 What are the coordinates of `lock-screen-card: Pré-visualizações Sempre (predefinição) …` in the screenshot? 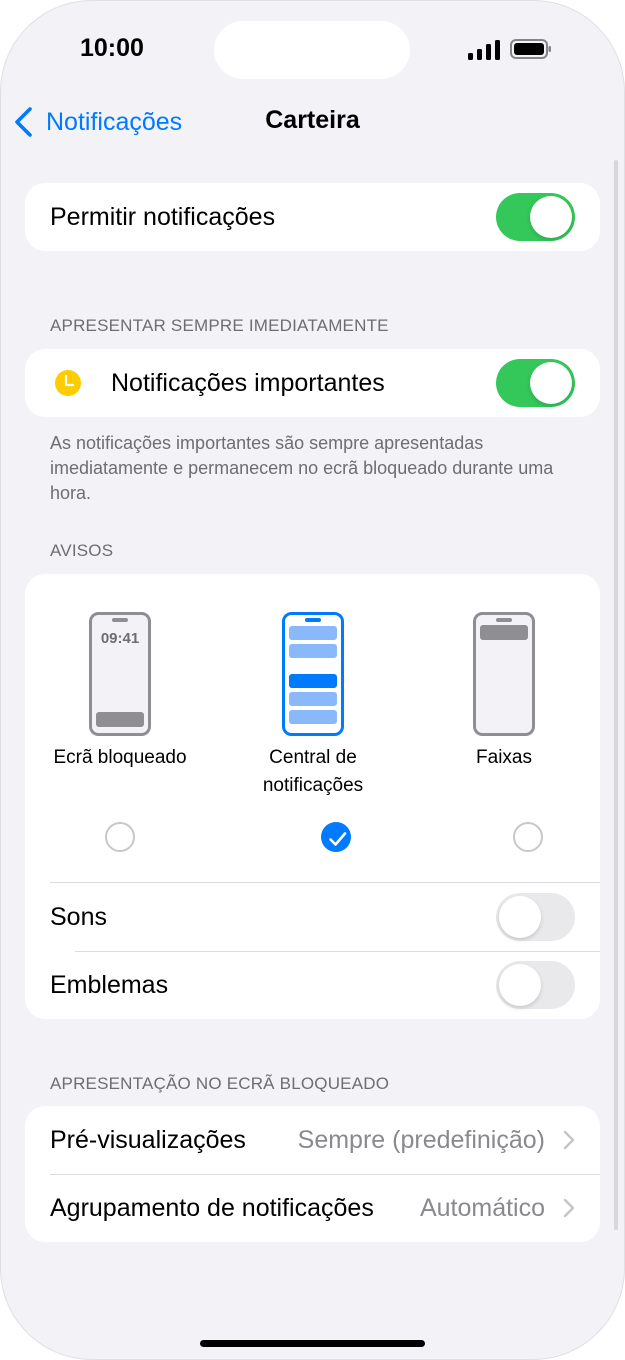 It's located at (312, 1174).